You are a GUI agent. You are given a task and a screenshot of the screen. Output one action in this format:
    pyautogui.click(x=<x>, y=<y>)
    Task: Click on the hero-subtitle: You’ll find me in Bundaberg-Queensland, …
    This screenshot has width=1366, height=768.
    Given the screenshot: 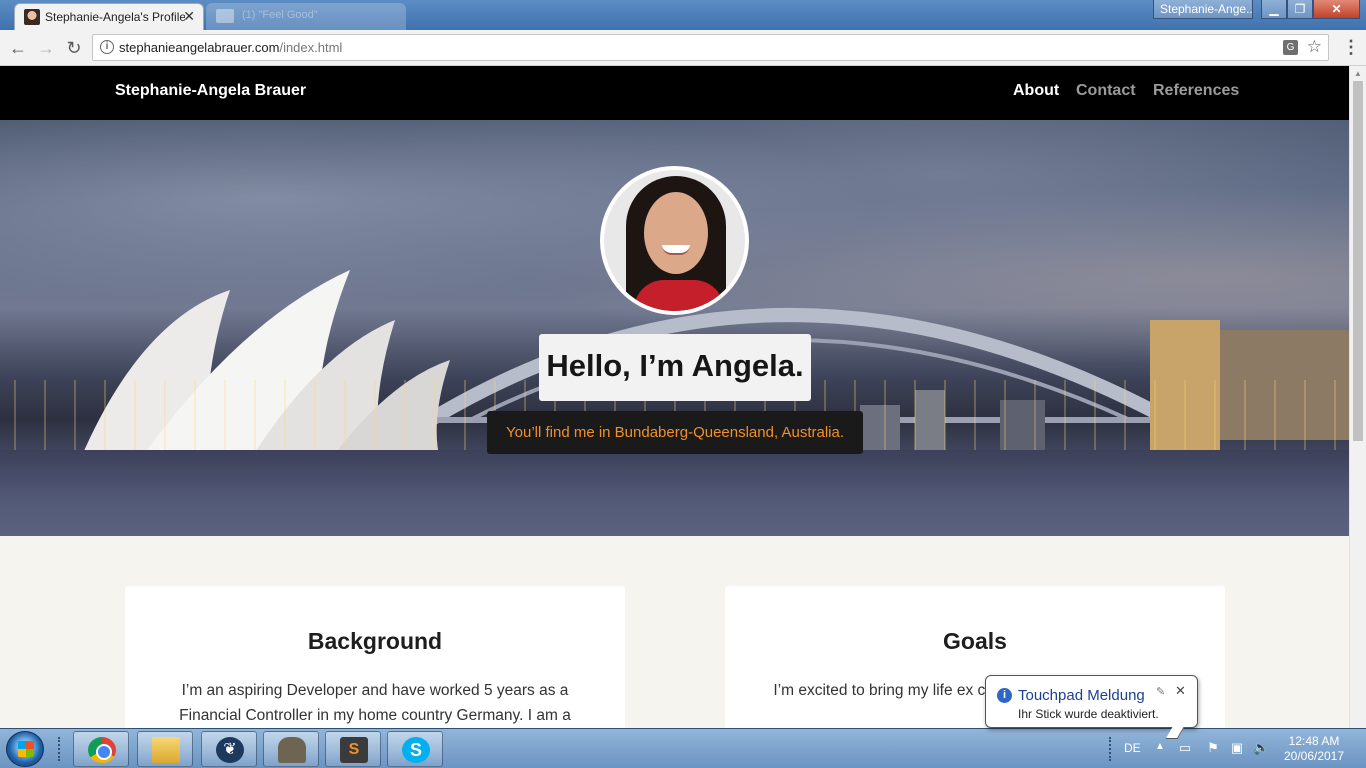 What is the action you would take?
    pyautogui.click(x=675, y=432)
    